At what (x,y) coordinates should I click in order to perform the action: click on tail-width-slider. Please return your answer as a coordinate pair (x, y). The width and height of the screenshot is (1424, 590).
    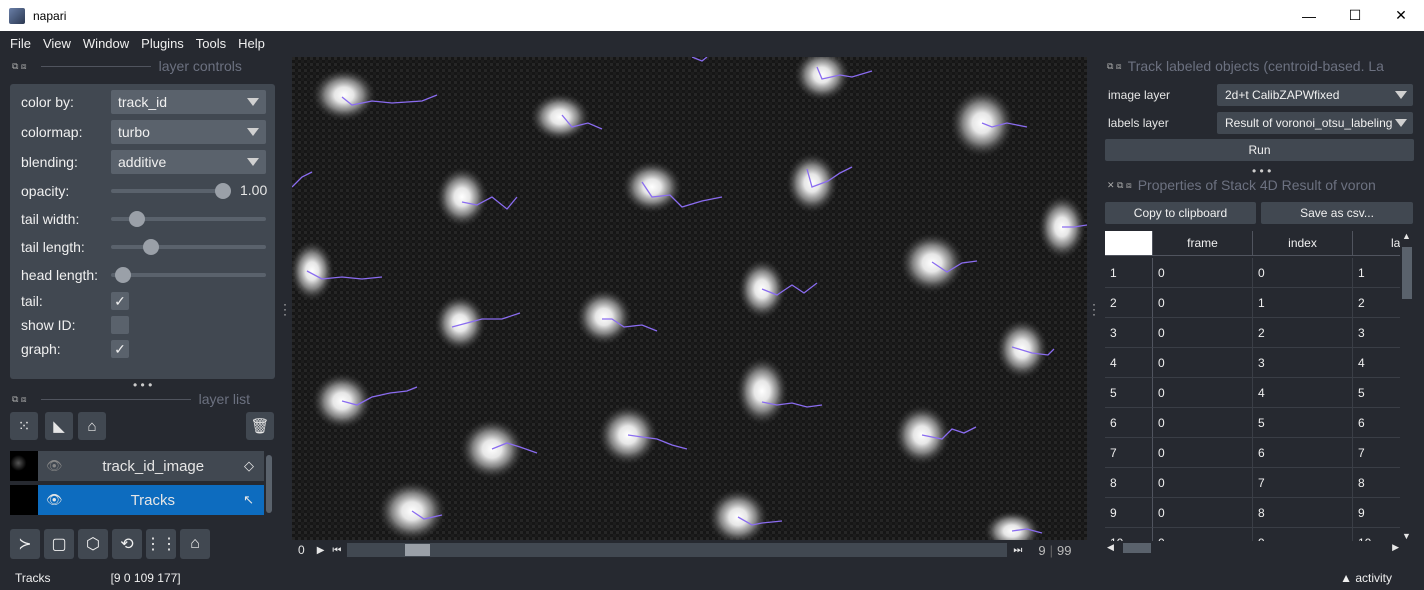
    Looking at the image, I should click on (188, 219).